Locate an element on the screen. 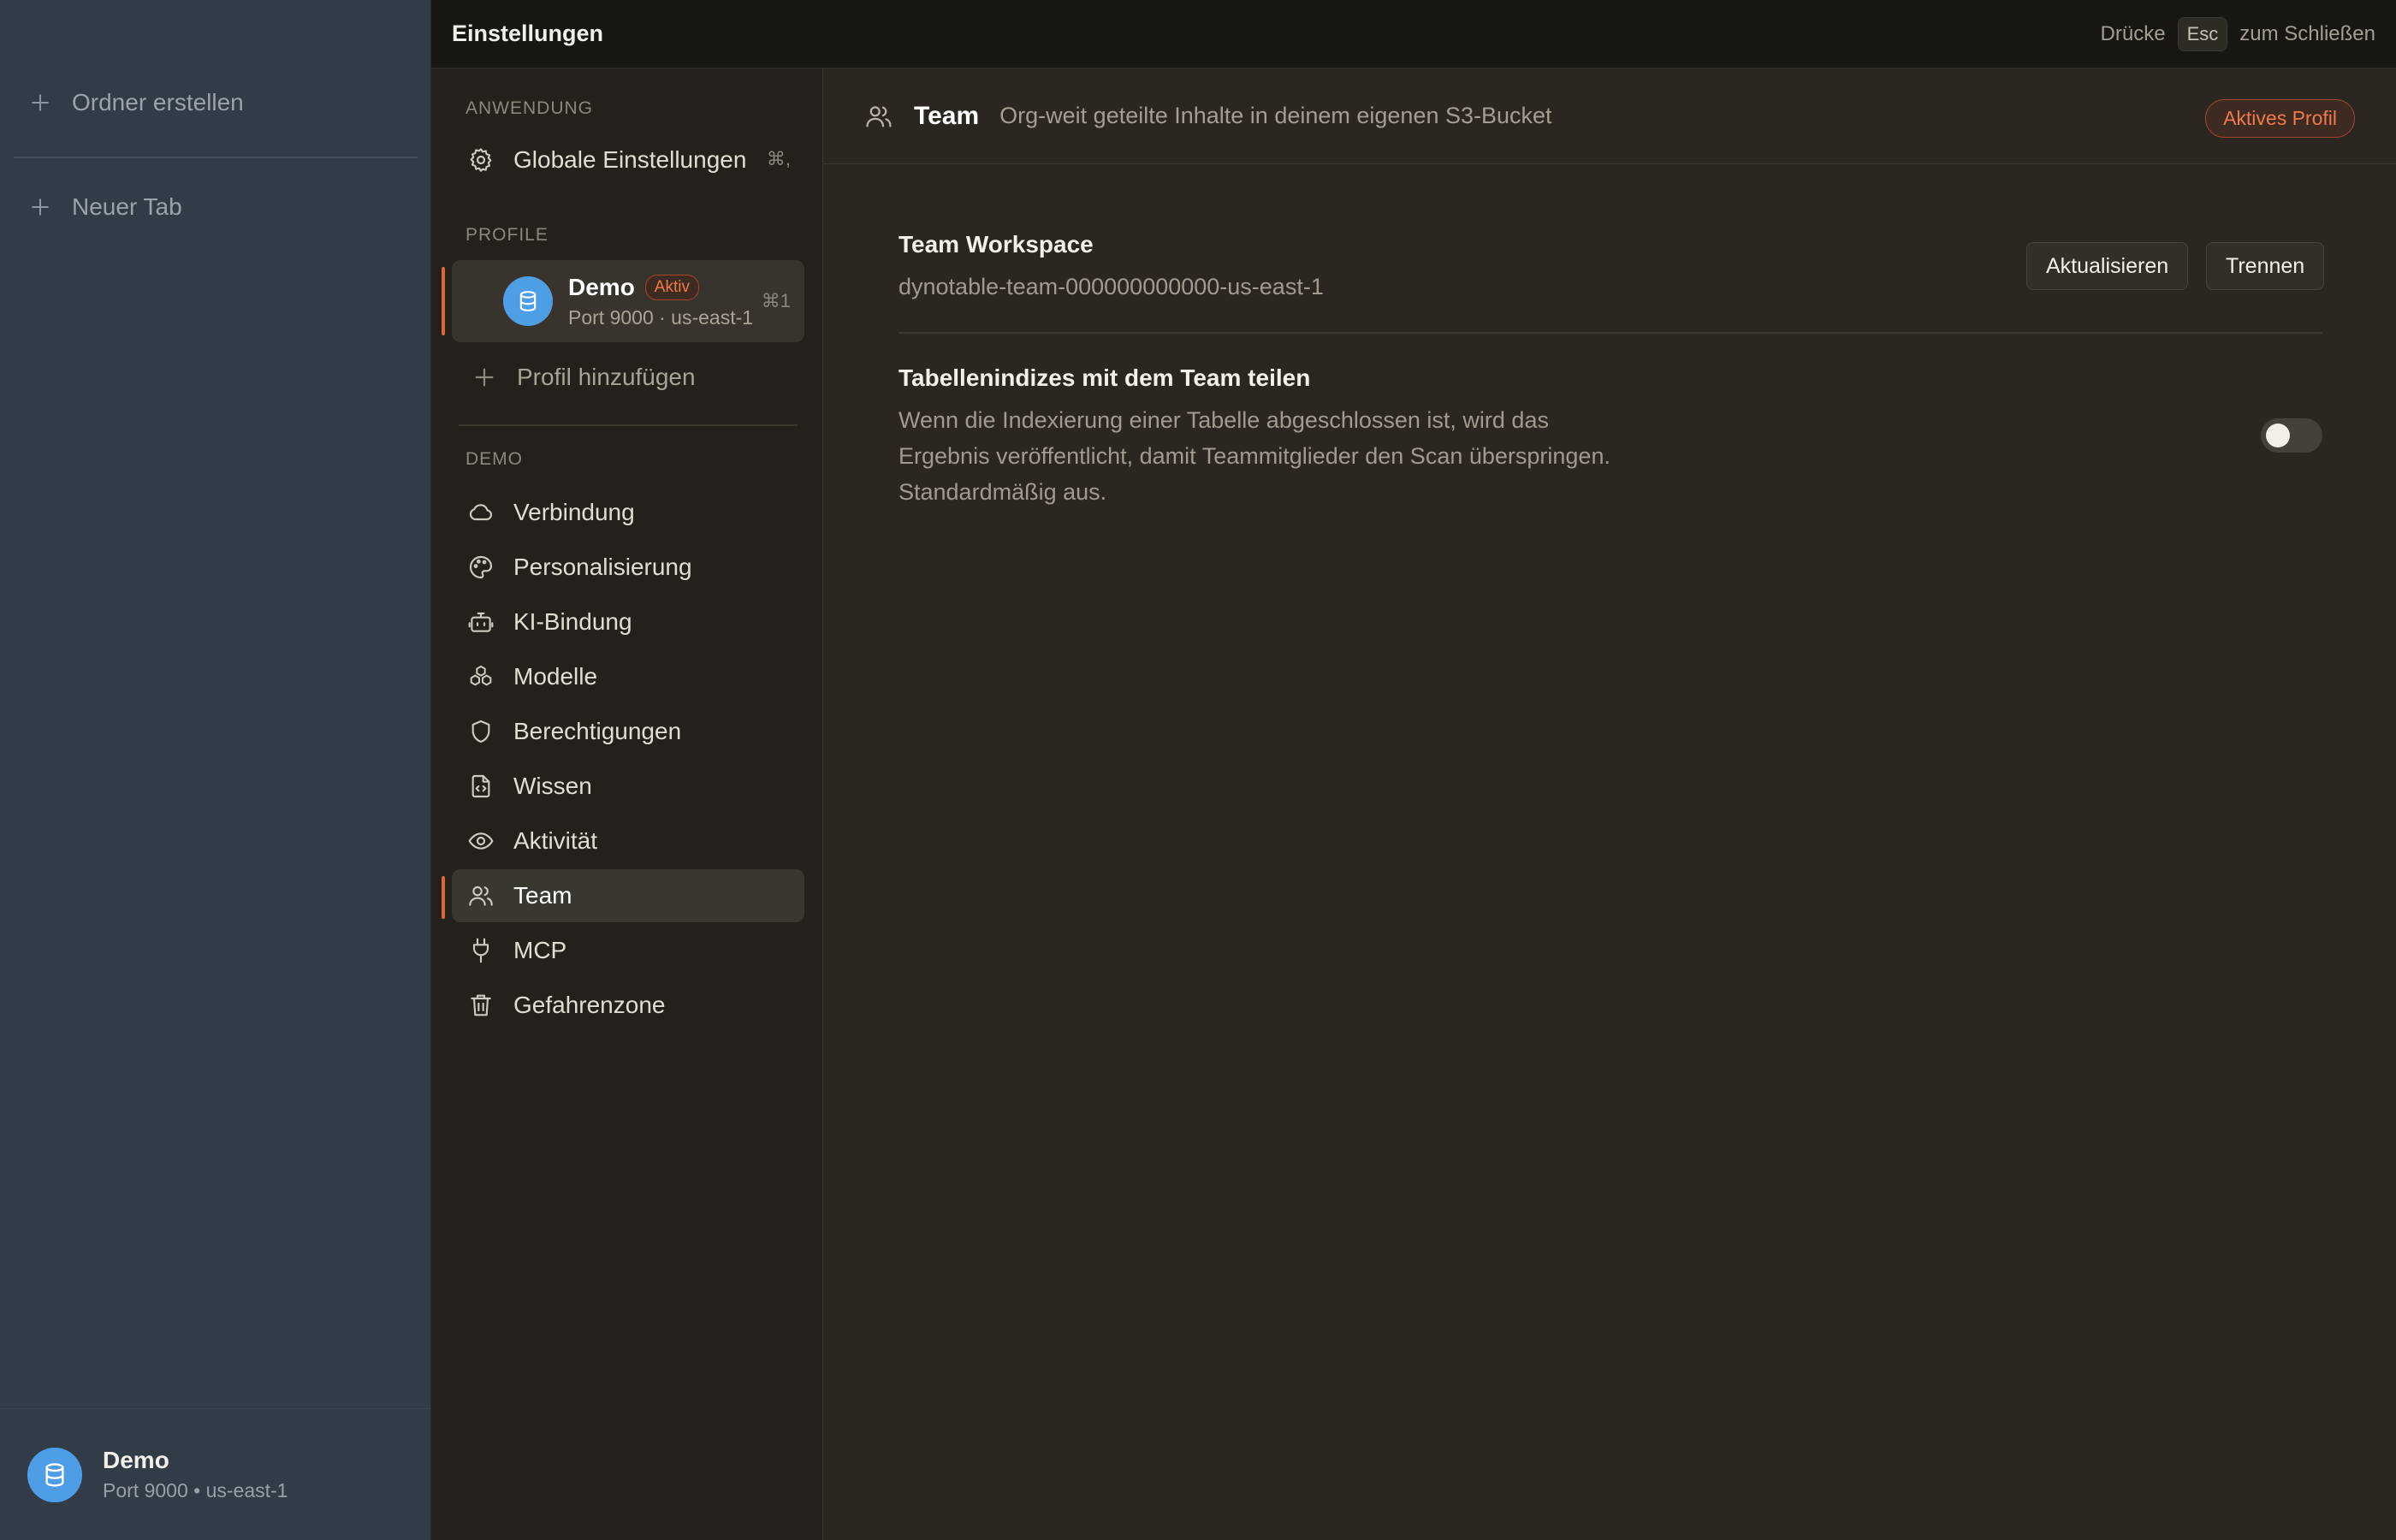  active-profile-indicator is located at coordinates (444, 301).